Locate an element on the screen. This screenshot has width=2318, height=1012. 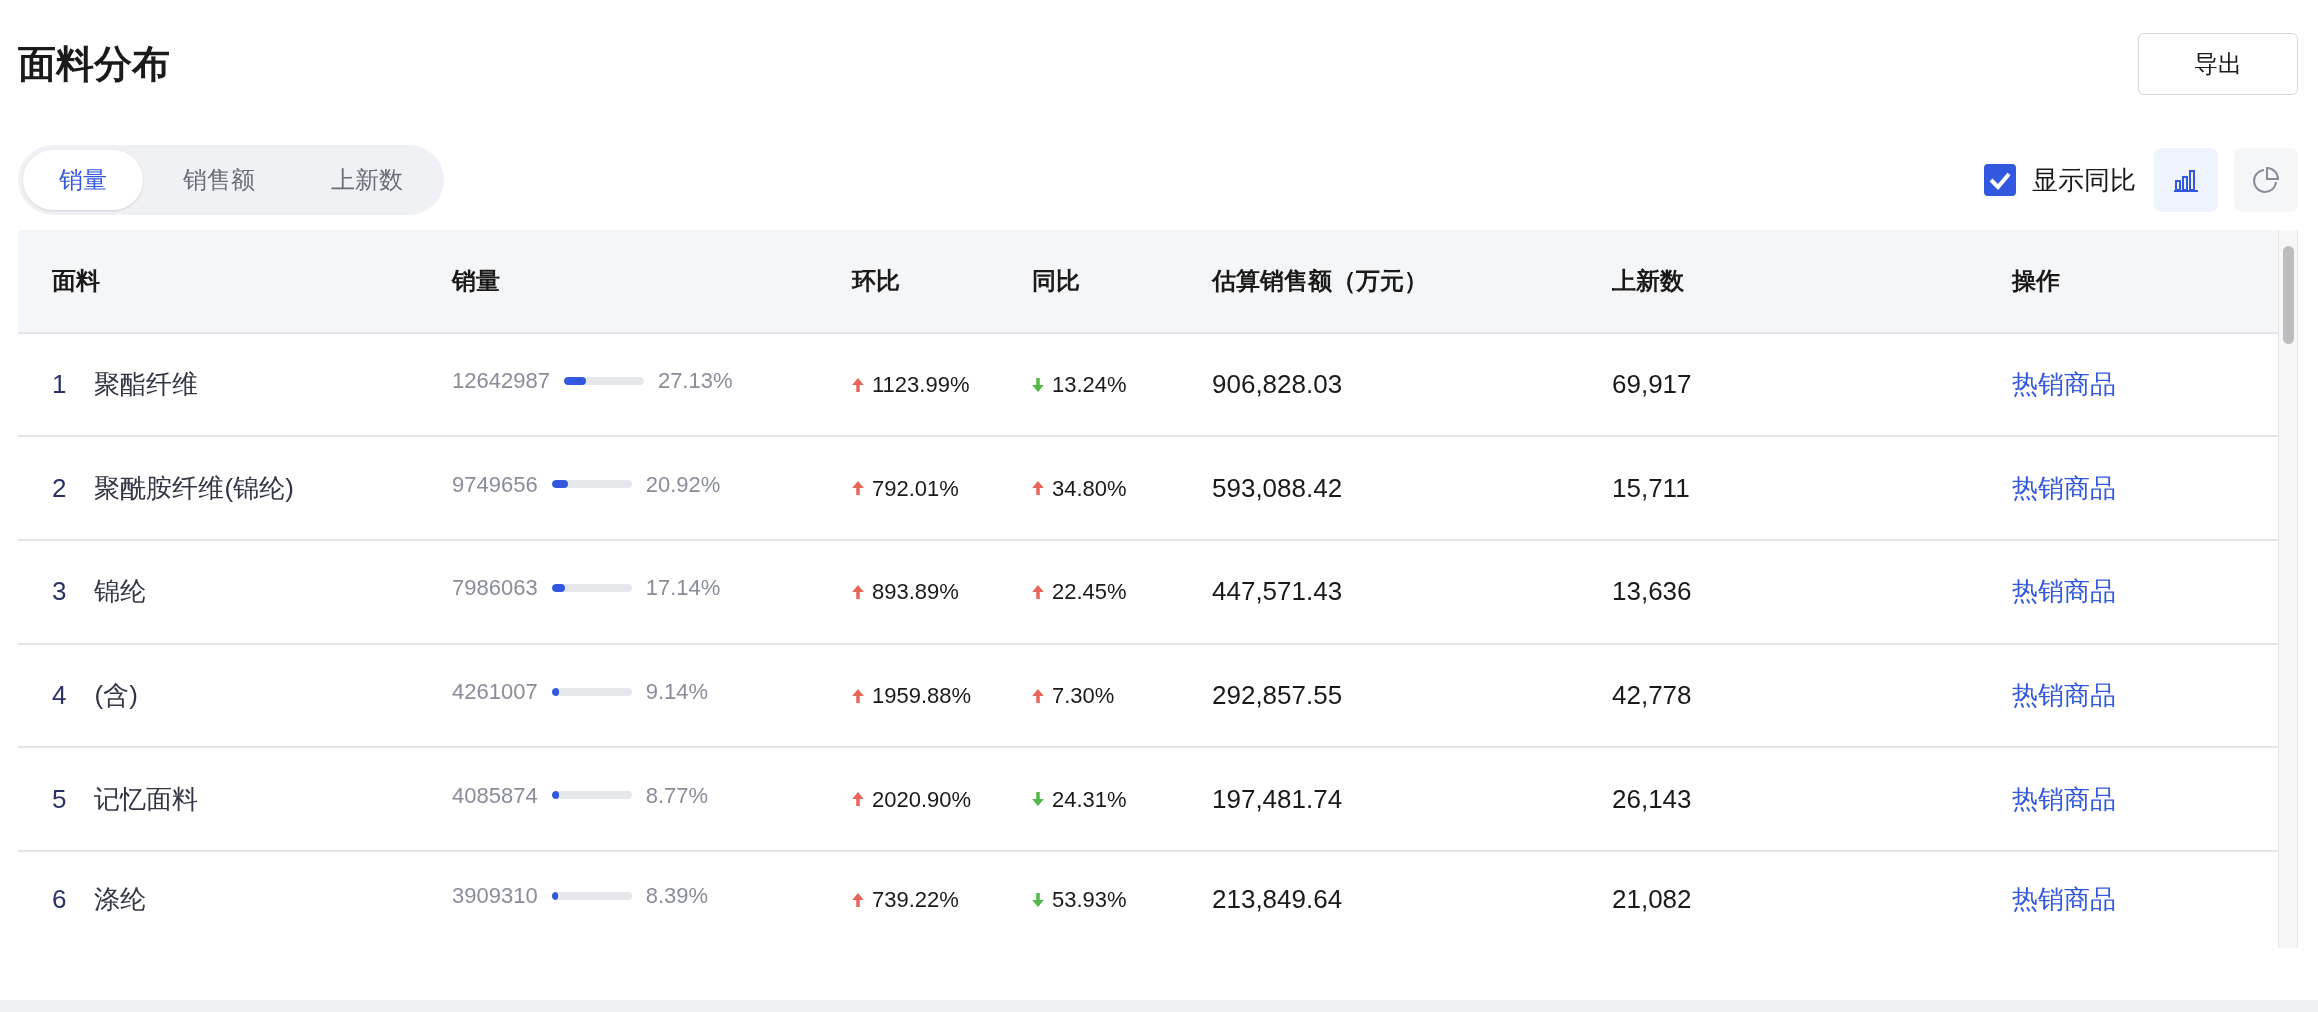
share-percent: 8.39% is located at coordinates (677, 896).